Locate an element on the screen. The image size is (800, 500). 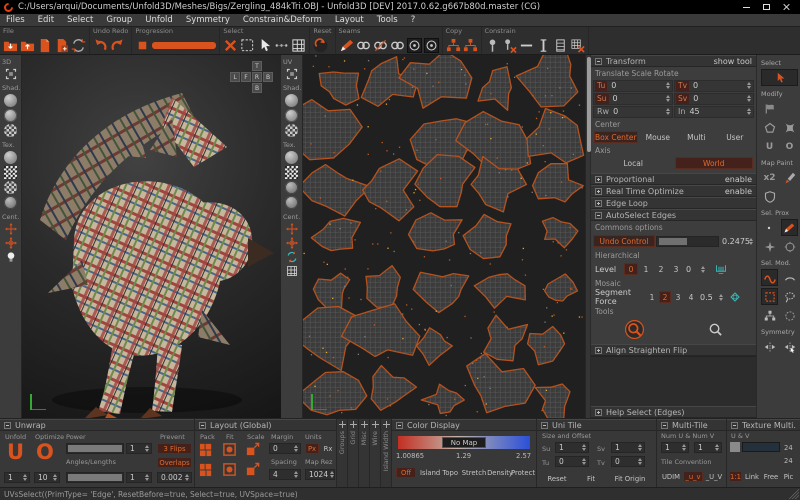
in-field: In 45 is located at coordinates (714, 111).